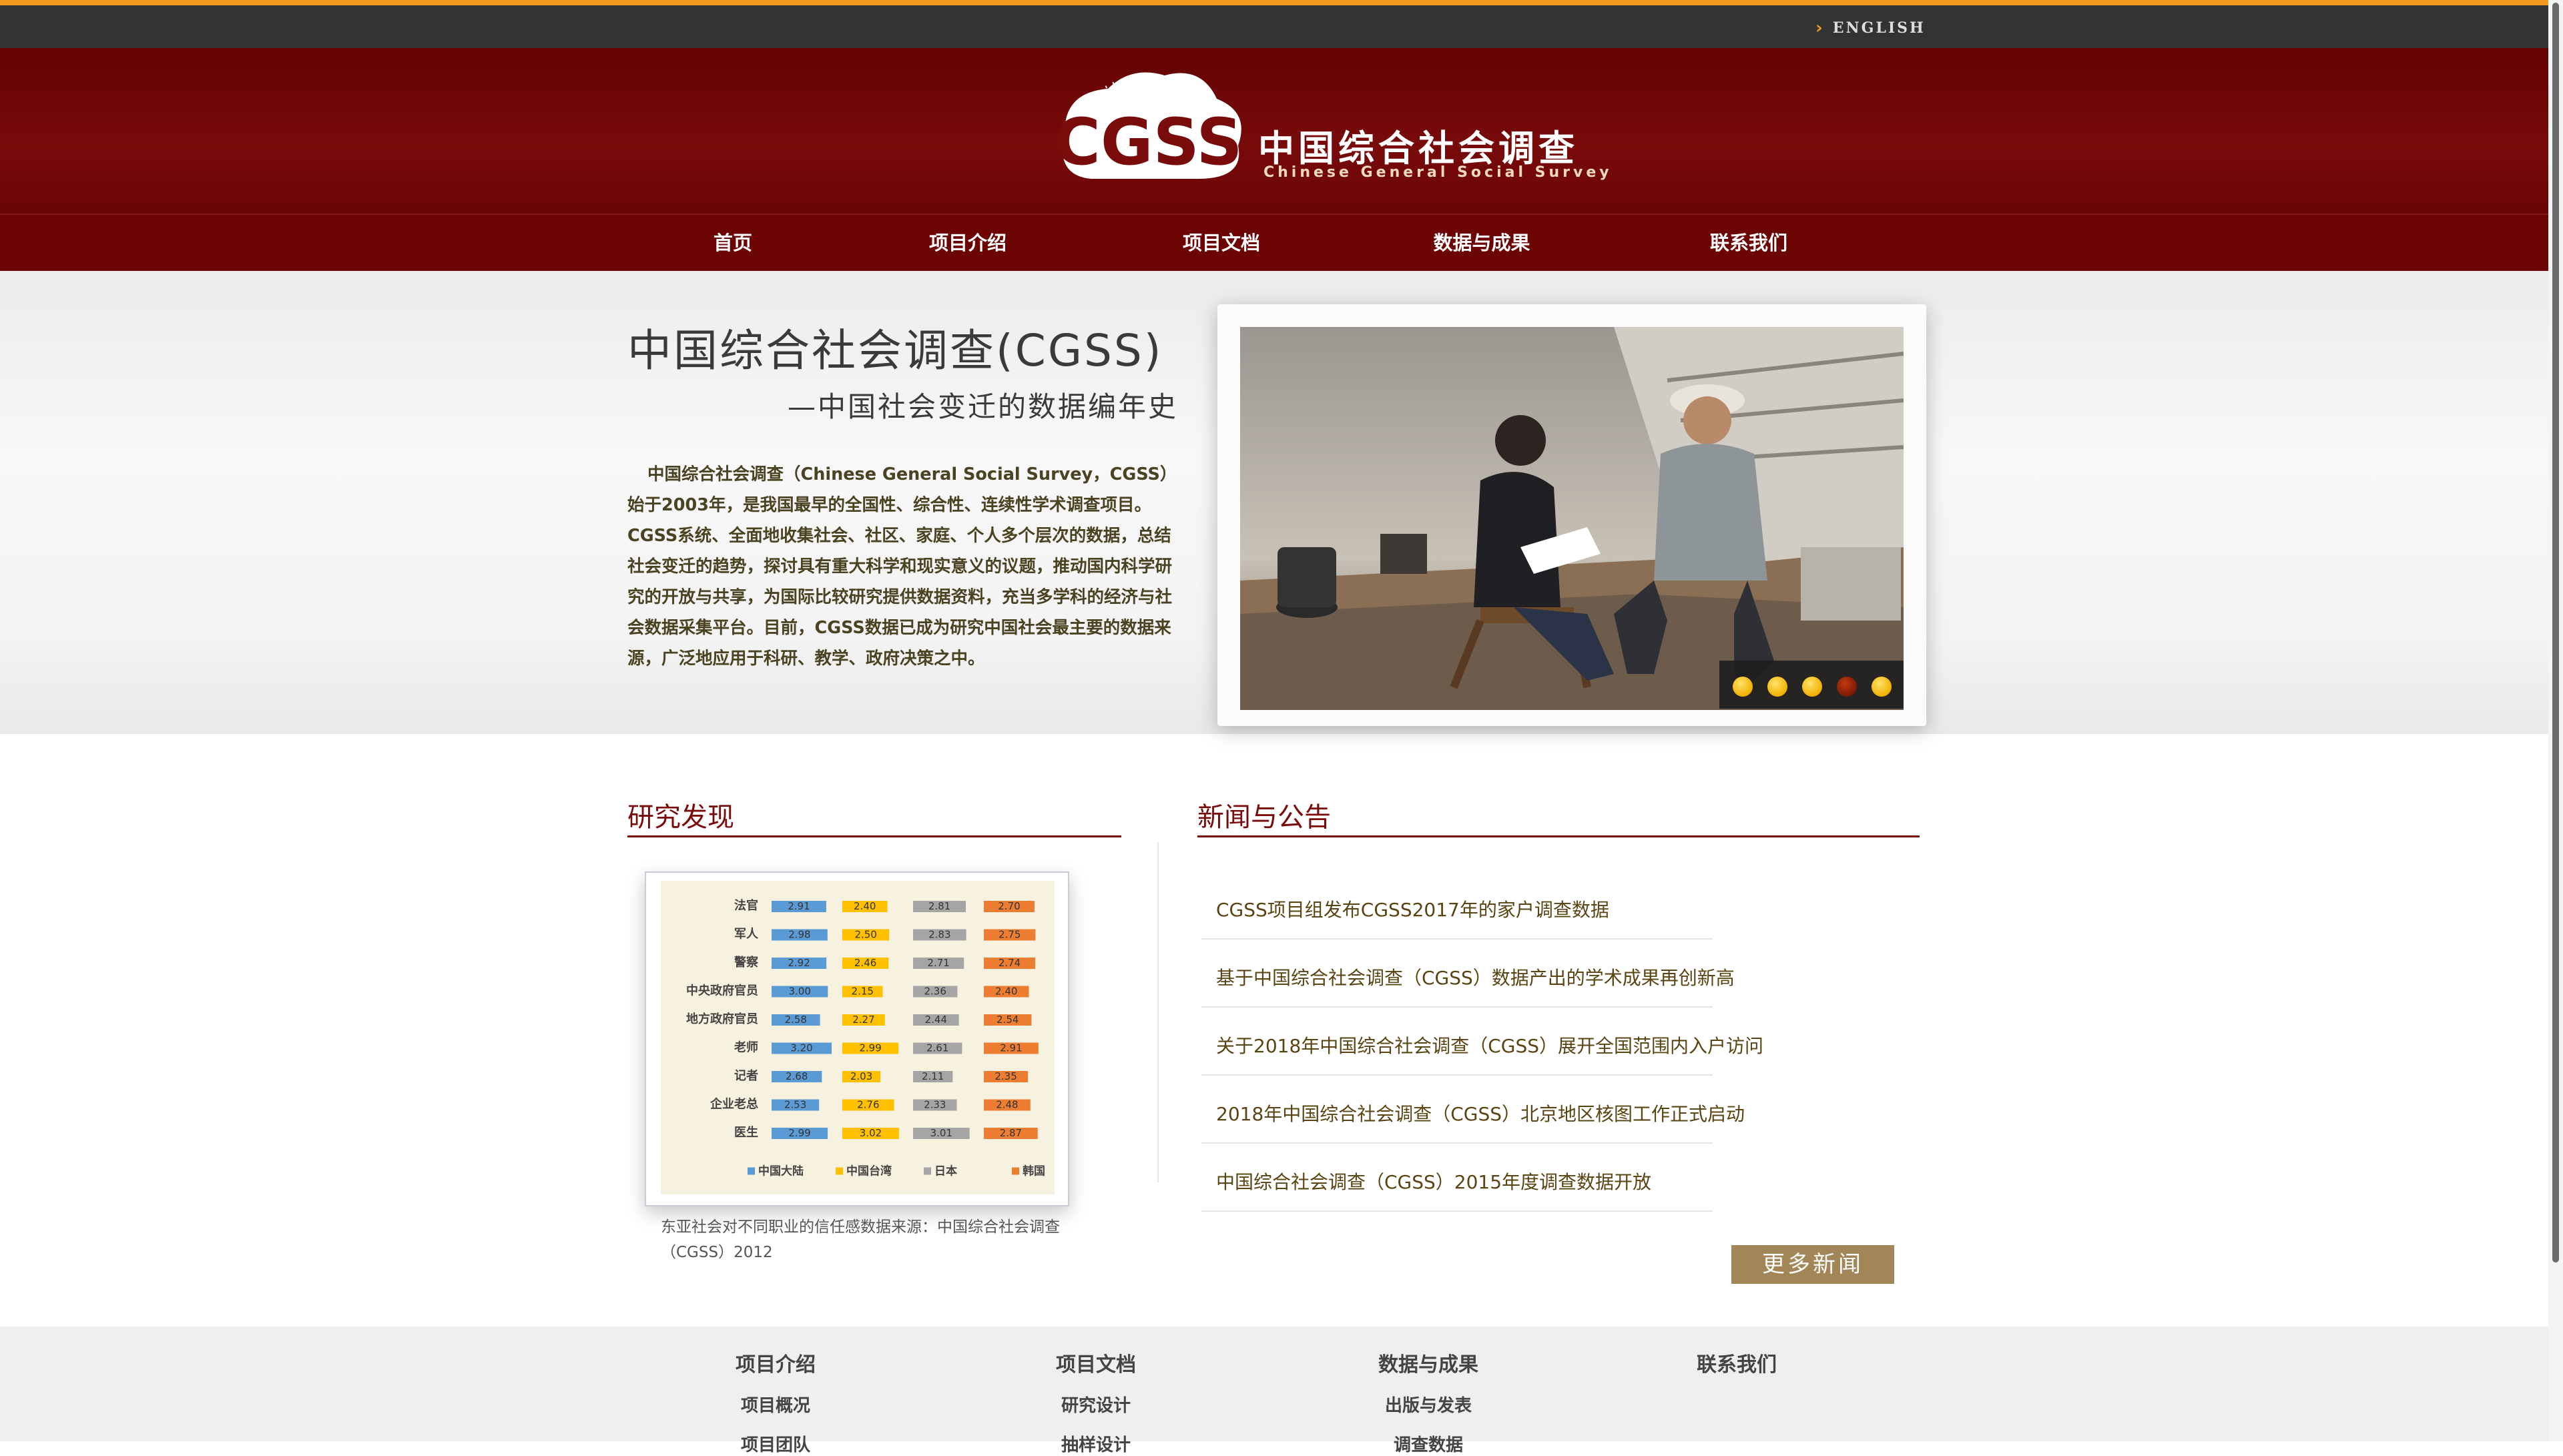 The image size is (2563, 1456). Describe the element at coordinates (1009, 906) in the screenshot. I see `chart-data-label: 2.70` at that location.